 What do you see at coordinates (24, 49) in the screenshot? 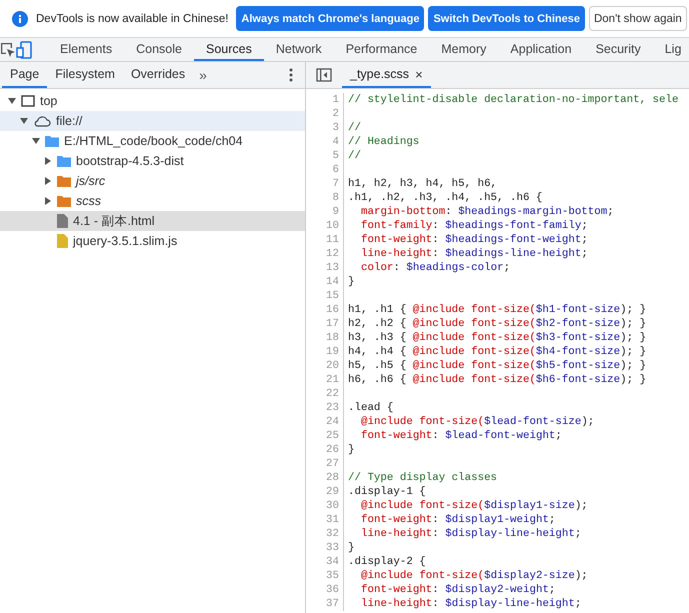
I see `device-toggle-icon` at bounding box center [24, 49].